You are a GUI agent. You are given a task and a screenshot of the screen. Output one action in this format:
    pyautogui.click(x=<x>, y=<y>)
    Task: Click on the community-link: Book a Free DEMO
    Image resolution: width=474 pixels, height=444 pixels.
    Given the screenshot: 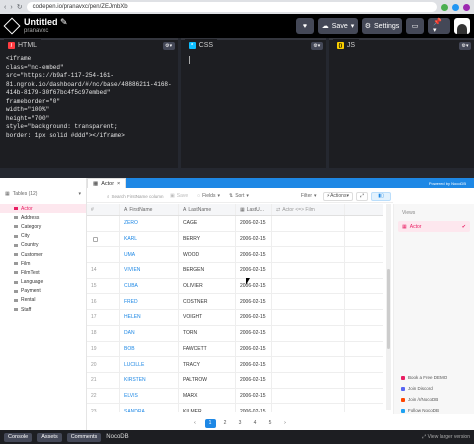 What is the action you would take?
    pyautogui.click(x=433, y=377)
    